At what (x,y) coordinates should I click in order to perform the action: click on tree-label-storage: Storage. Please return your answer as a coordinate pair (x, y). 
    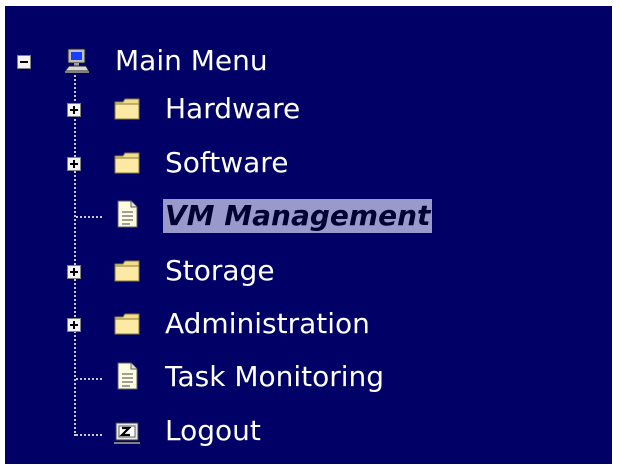
    Looking at the image, I should click on (220, 271).